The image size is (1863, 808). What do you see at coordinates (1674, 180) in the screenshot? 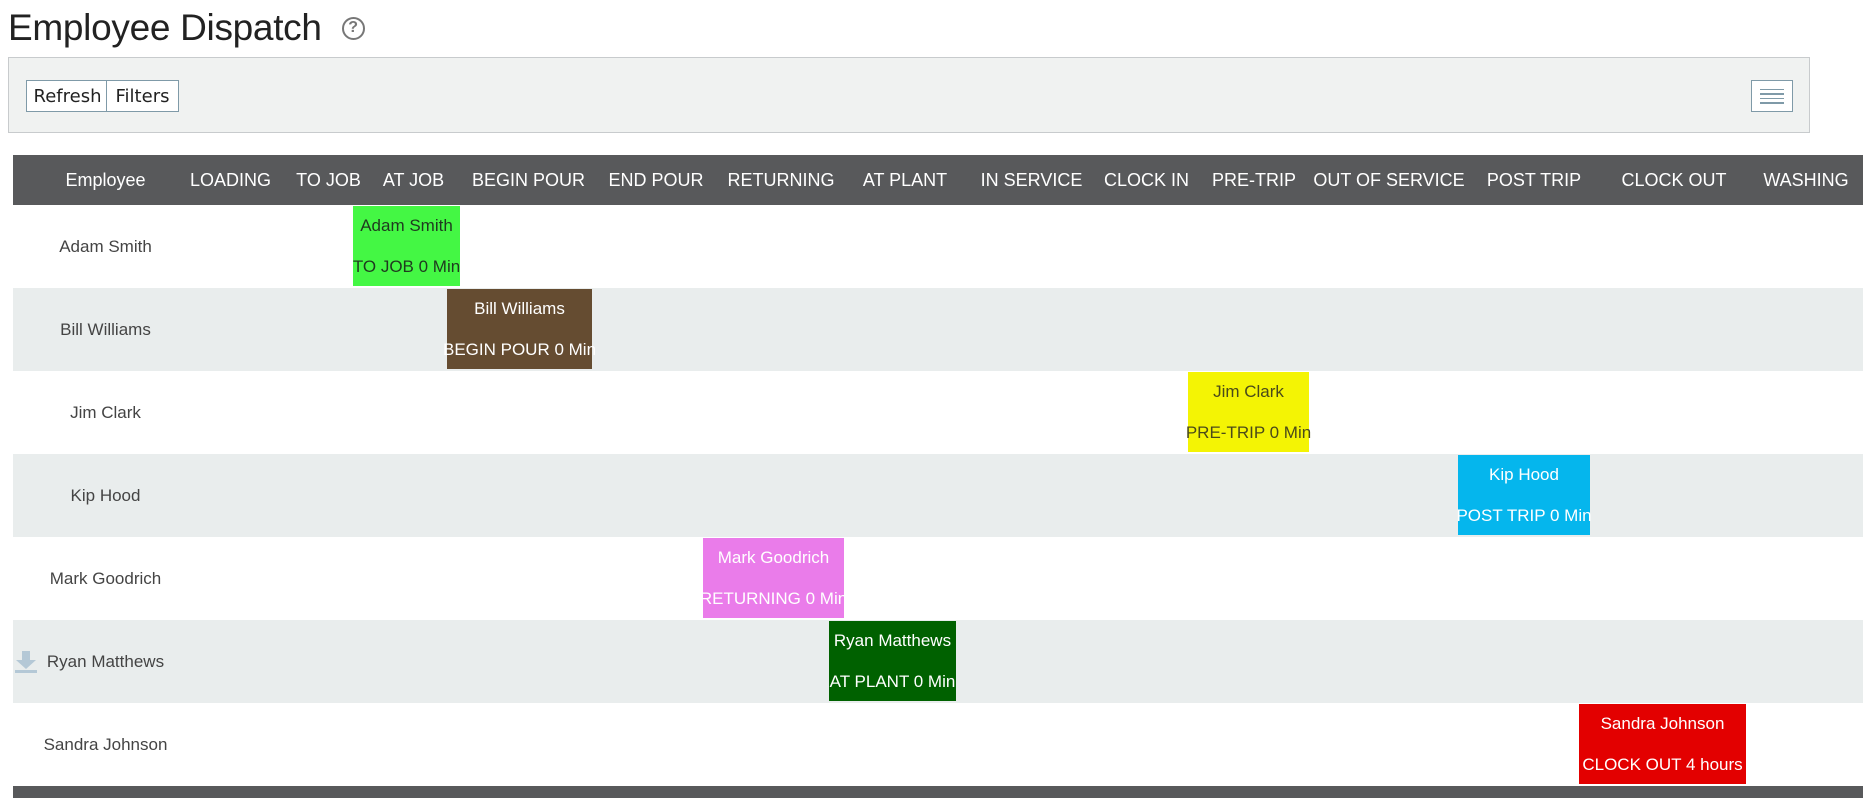
I see `column-header-clock-out: CLOCK OUT` at bounding box center [1674, 180].